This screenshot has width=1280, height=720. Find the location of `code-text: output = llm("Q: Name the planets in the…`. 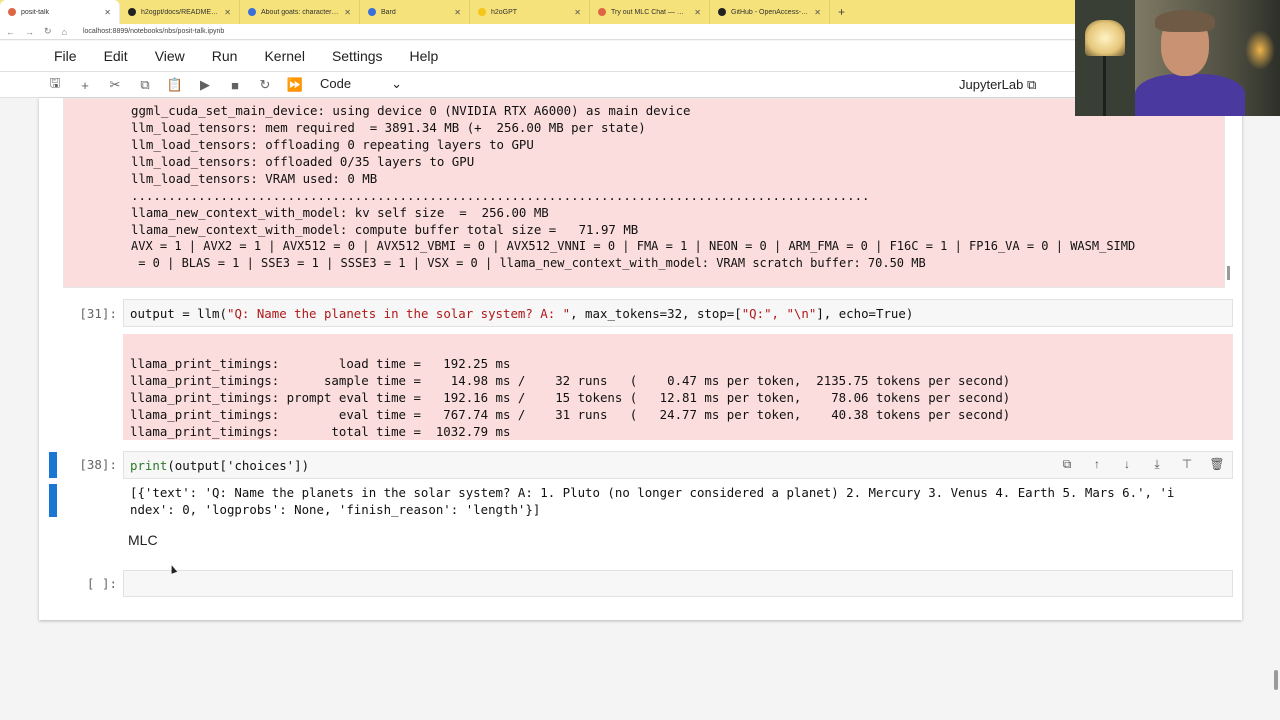

code-text: output = llm("Q: Name the planets in the… is located at coordinates (521, 313).